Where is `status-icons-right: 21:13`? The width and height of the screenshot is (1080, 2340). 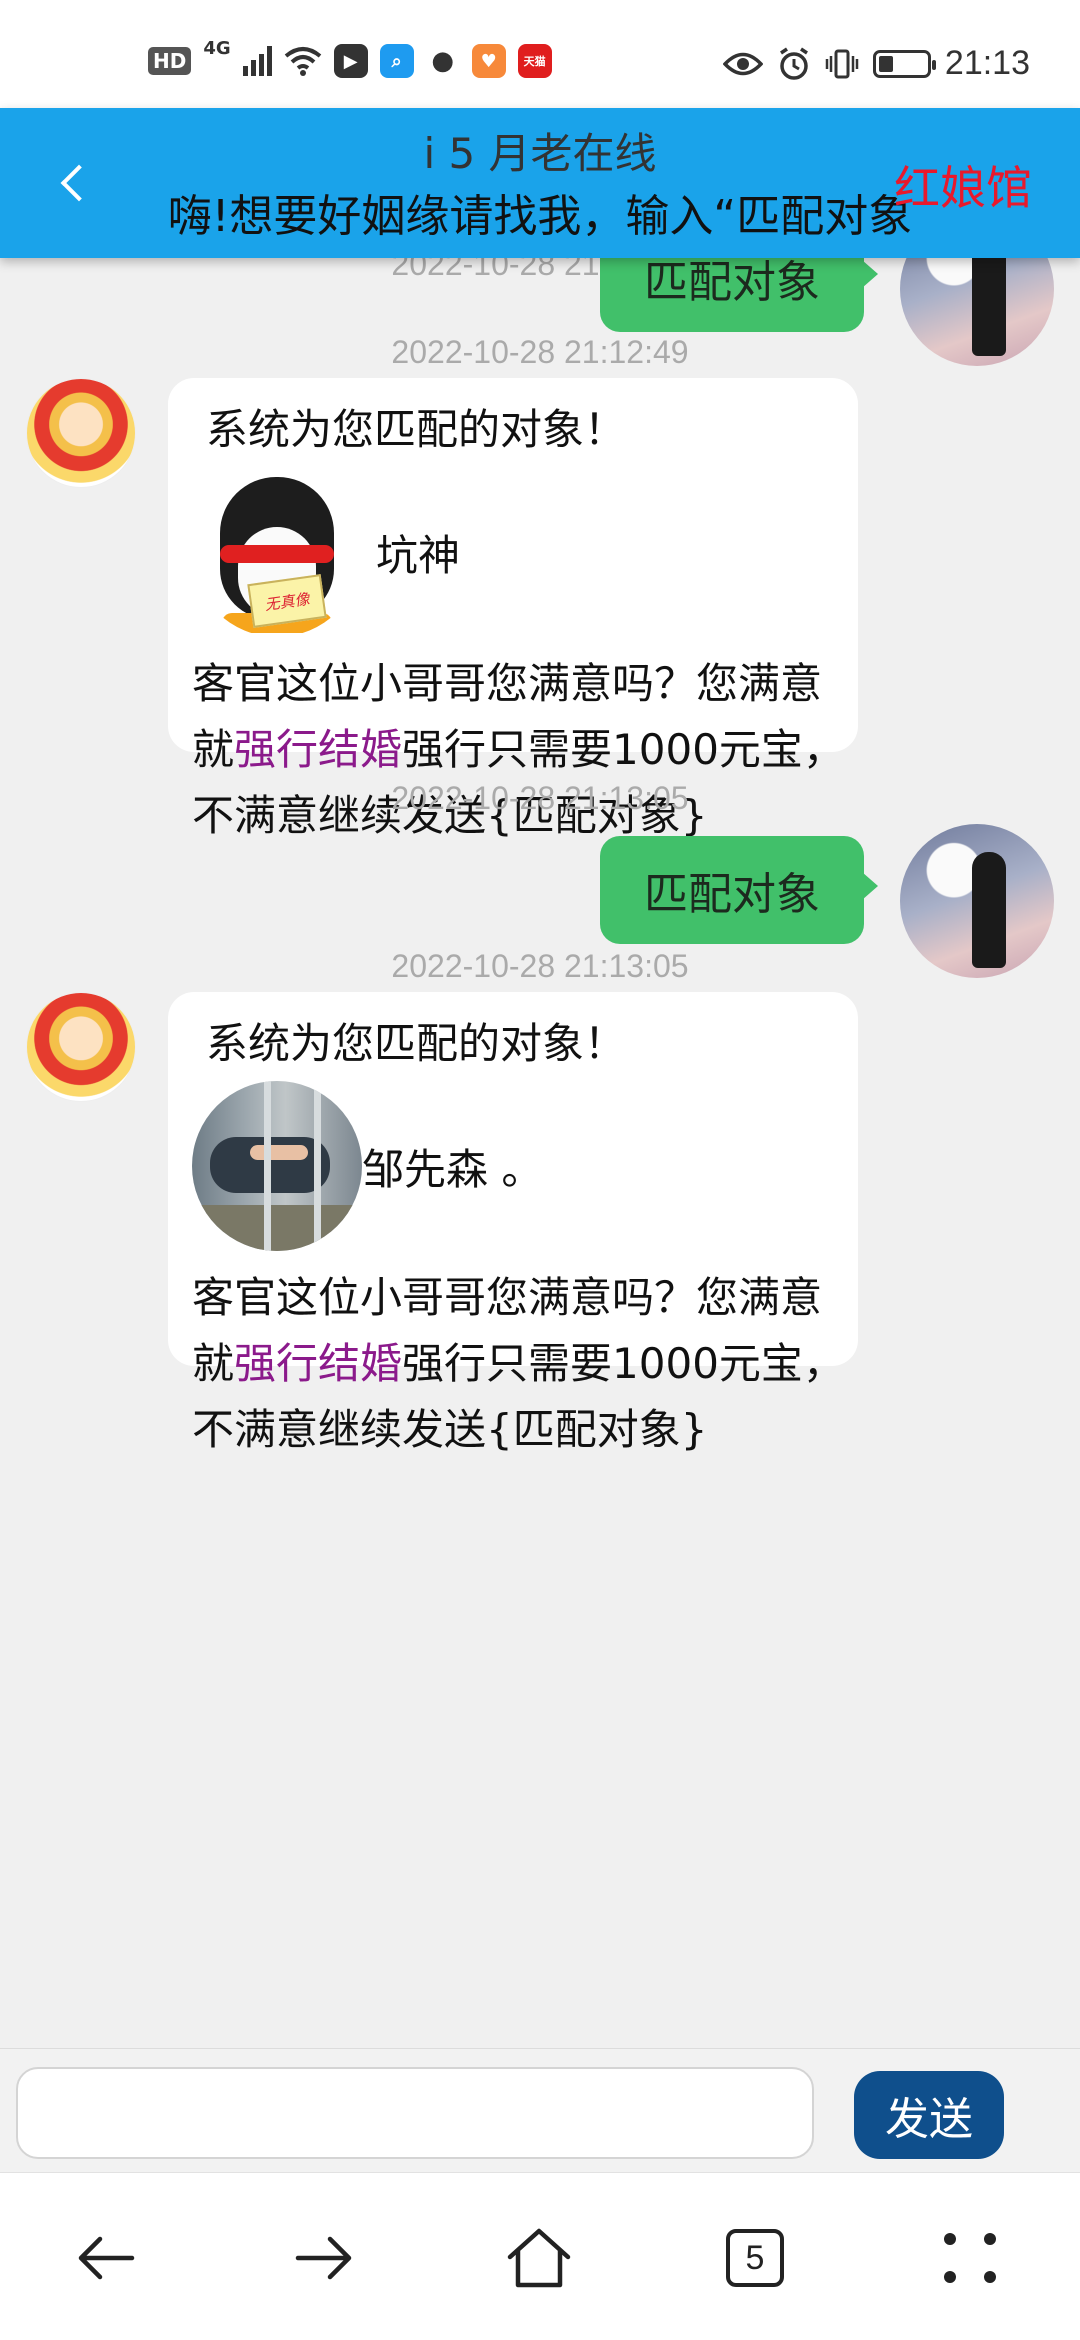
status-icons-right: 21:13 is located at coordinates (876, 63).